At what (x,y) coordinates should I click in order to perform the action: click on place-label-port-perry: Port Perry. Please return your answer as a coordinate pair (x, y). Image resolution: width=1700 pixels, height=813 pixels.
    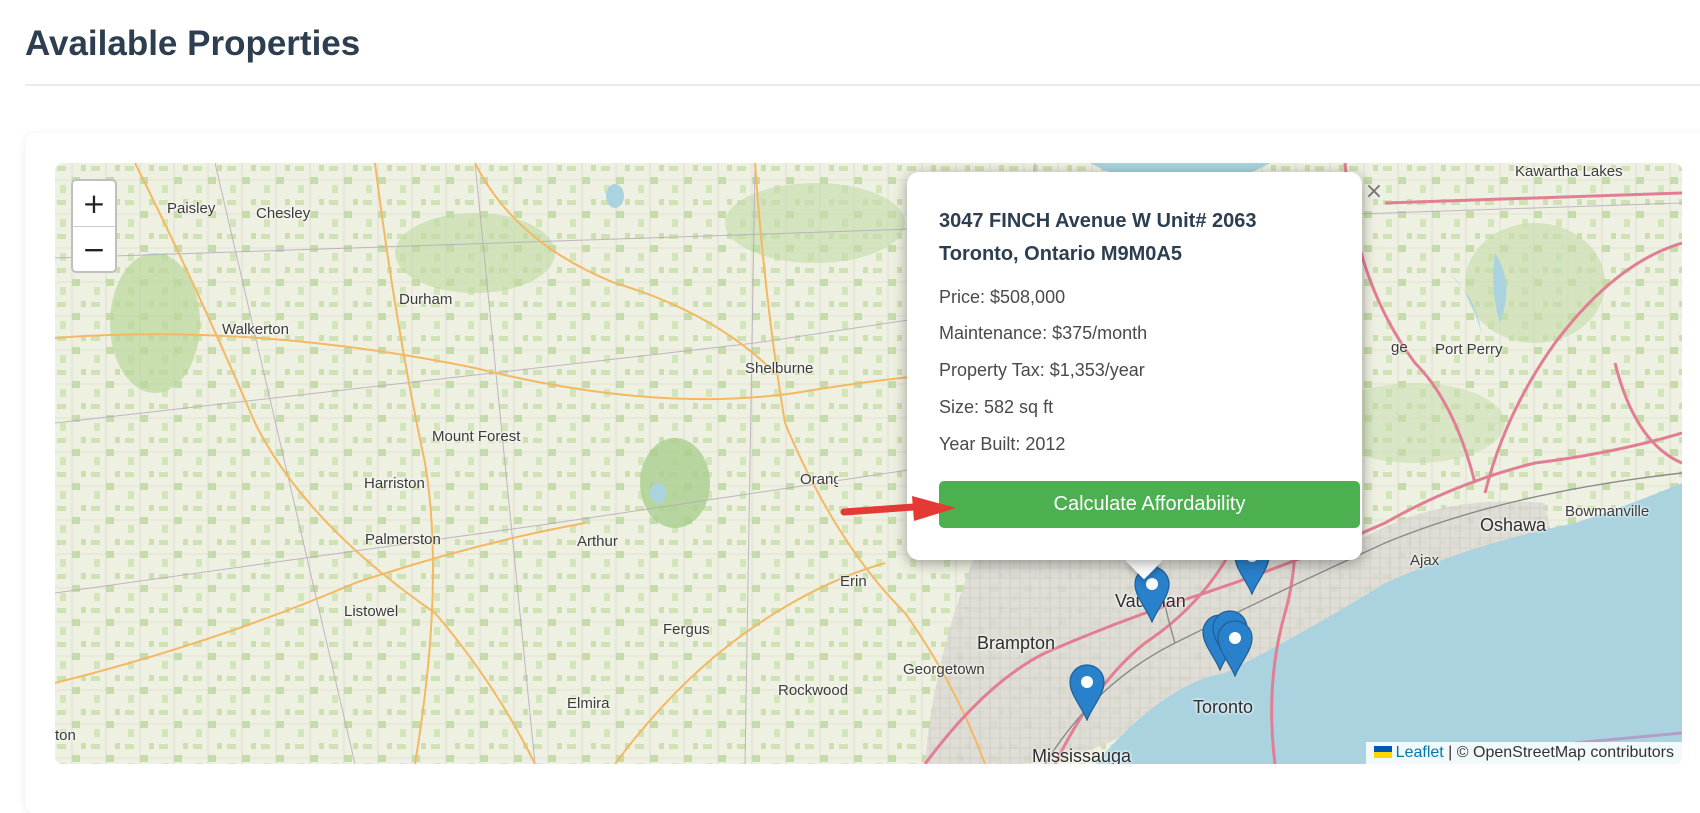
    Looking at the image, I should click on (1469, 349).